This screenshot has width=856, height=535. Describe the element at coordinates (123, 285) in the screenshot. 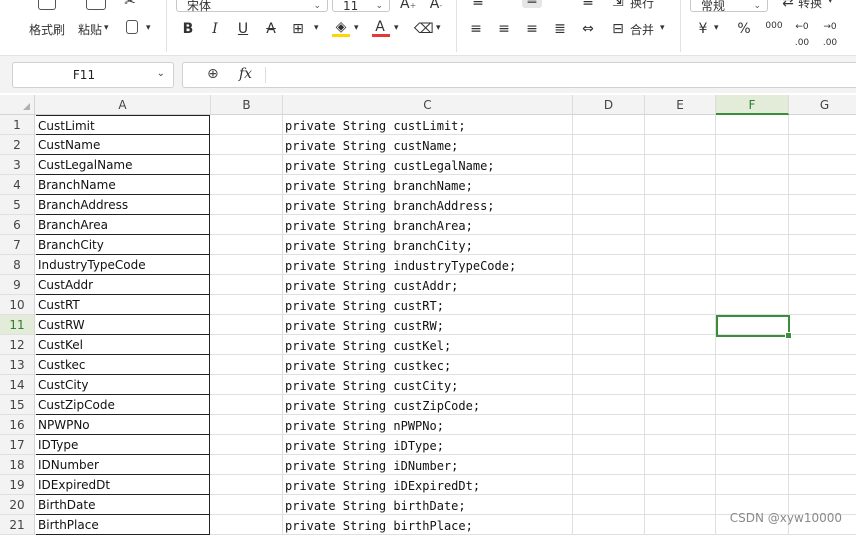

I see `cell-a9: CustAddr` at that location.